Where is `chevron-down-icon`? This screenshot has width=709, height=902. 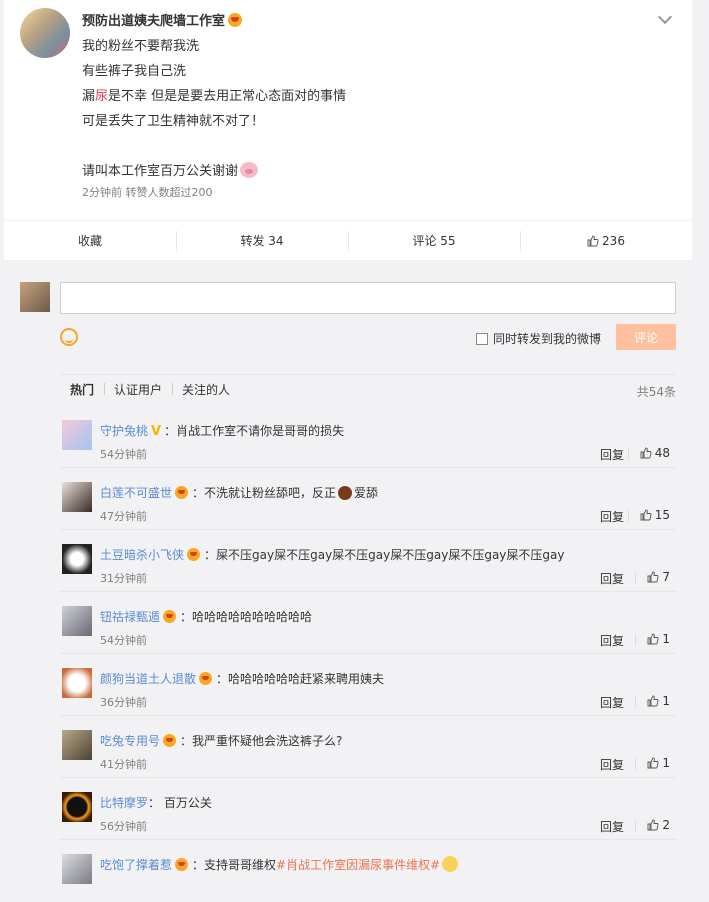
chevron-down-icon is located at coordinates (665, 17).